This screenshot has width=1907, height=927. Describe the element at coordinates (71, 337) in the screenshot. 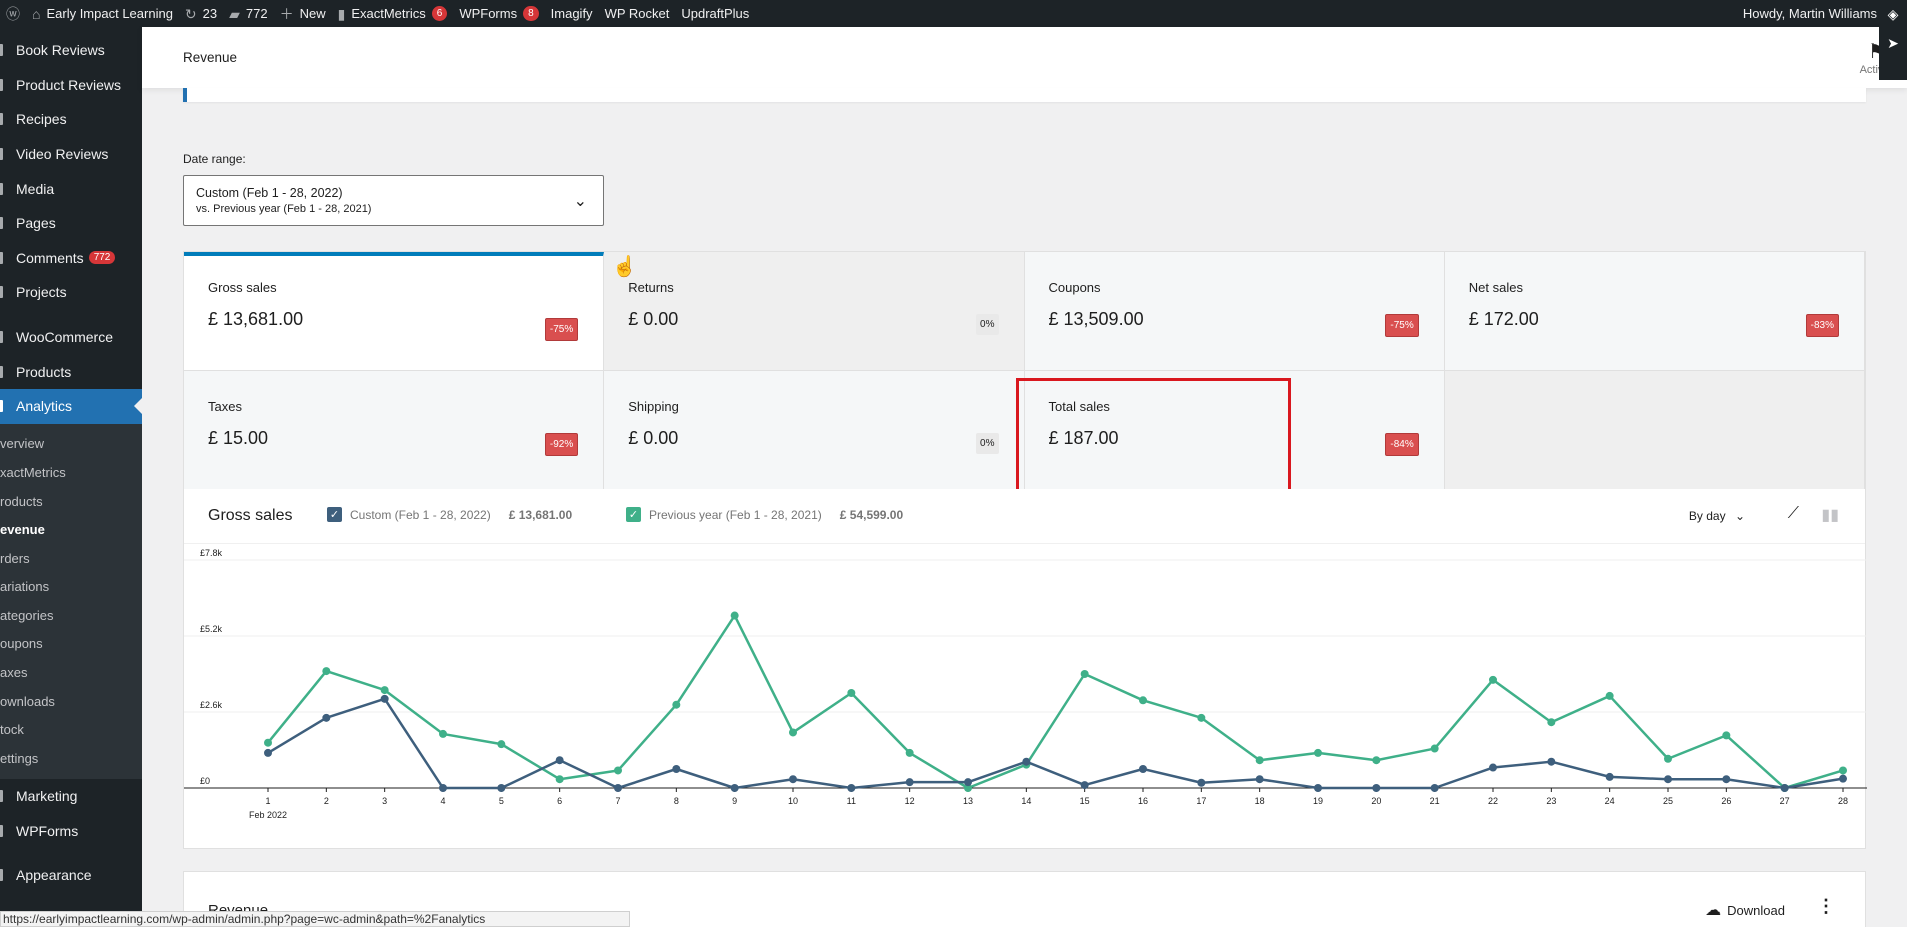

I see `sidebar-item-woocommerce: WooCommerce` at that location.